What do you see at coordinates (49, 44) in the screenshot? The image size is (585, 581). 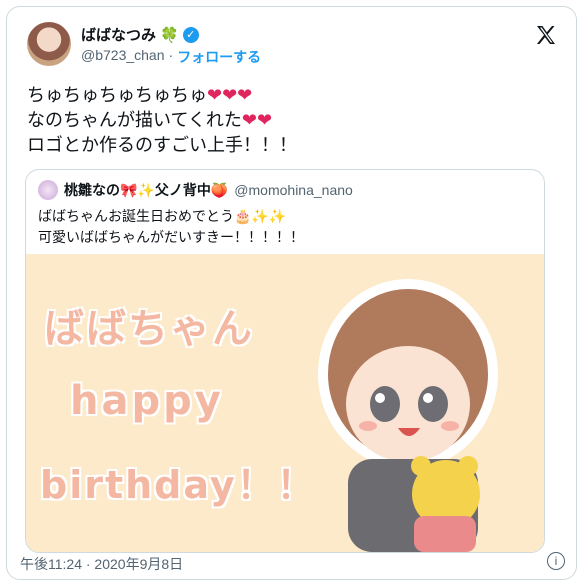 I see `author-avatar` at bounding box center [49, 44].